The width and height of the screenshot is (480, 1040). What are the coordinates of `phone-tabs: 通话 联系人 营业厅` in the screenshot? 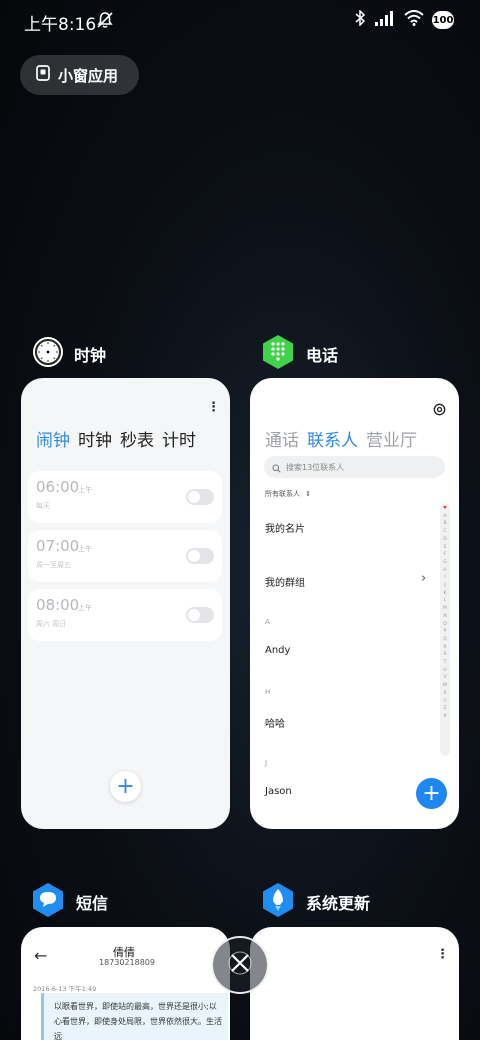 It's located at (341, 438).